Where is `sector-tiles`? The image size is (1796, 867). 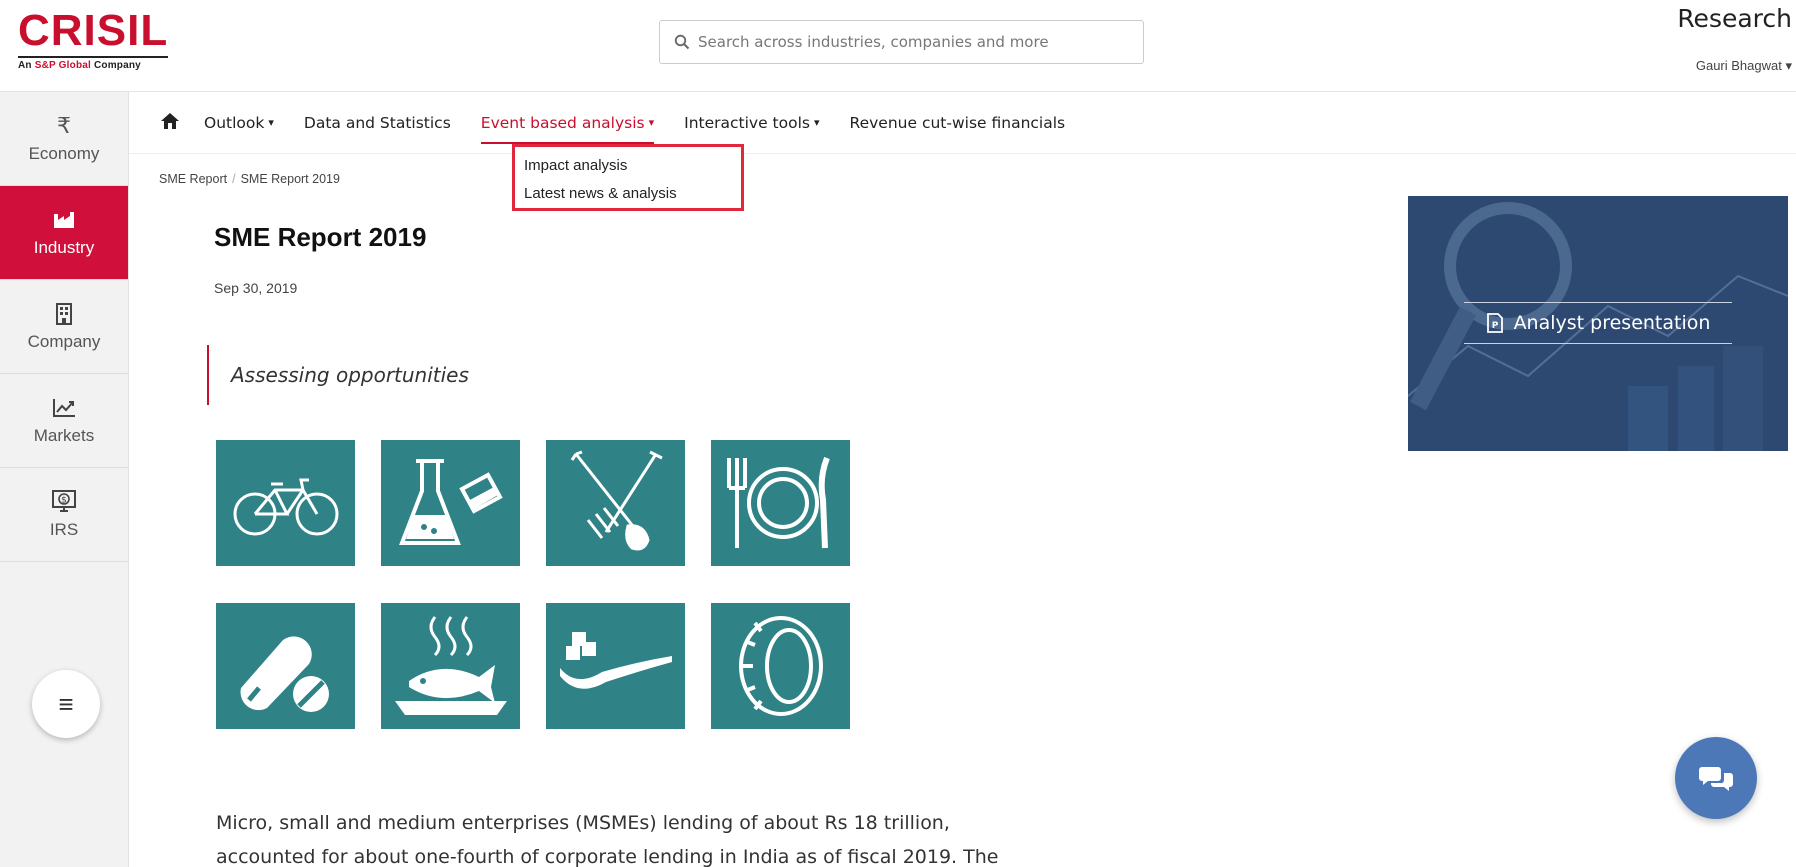 sector-tiles is located at coordinates (536, 585).